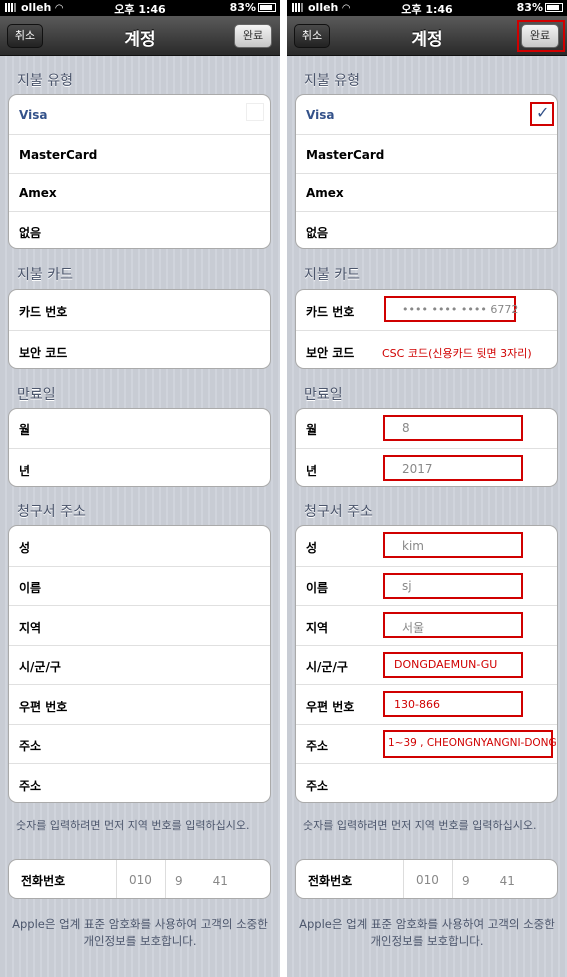 This screenshot has width=567, height=977. Describe the element at coordinates (426, 585) in the screenshot. I see `first-name-field: 이름 sj` at that location.